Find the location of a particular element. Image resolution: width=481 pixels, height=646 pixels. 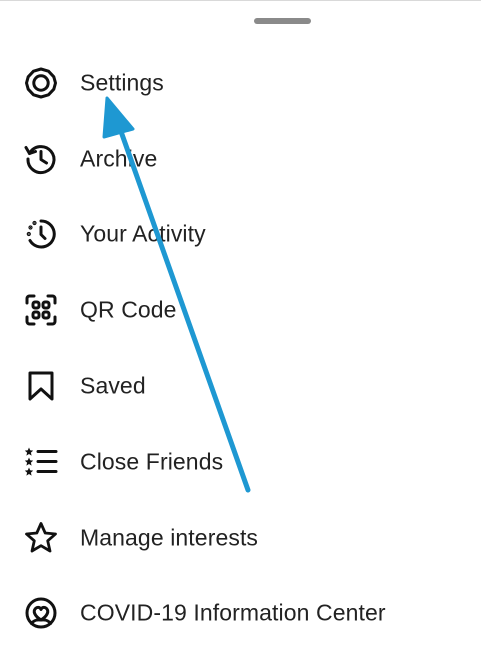

qr-code-icon is located at coordinates (41, 310).